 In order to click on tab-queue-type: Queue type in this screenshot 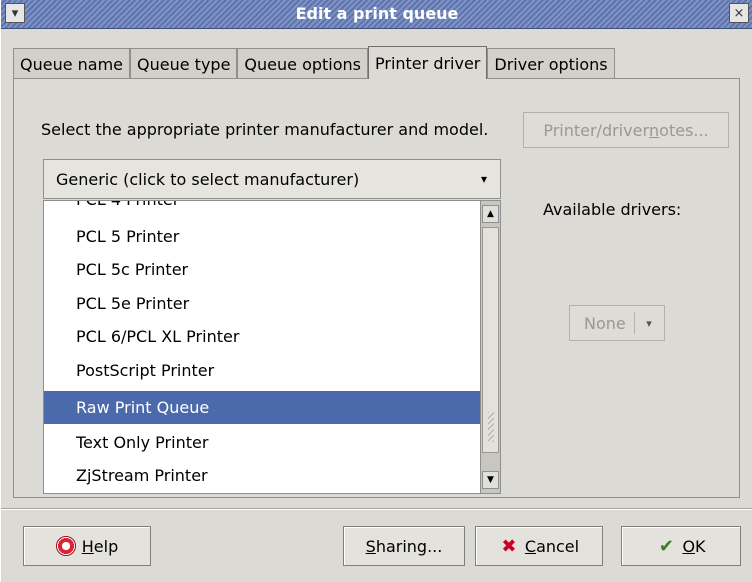, I will do `click(184, 63)`.